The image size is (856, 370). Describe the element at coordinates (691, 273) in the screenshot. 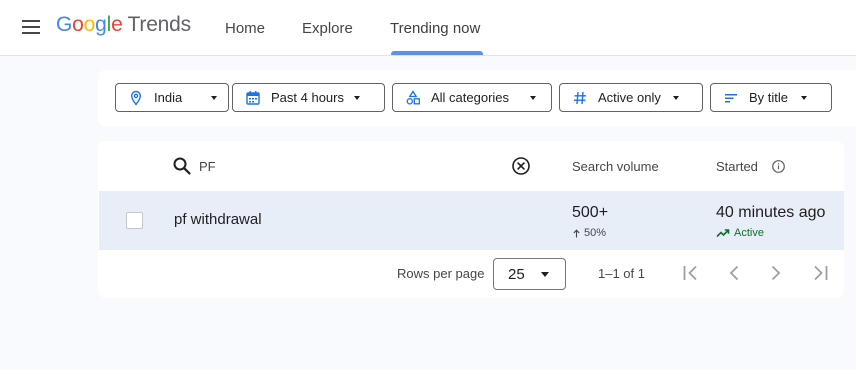

I see `first-page-icon` at that location.